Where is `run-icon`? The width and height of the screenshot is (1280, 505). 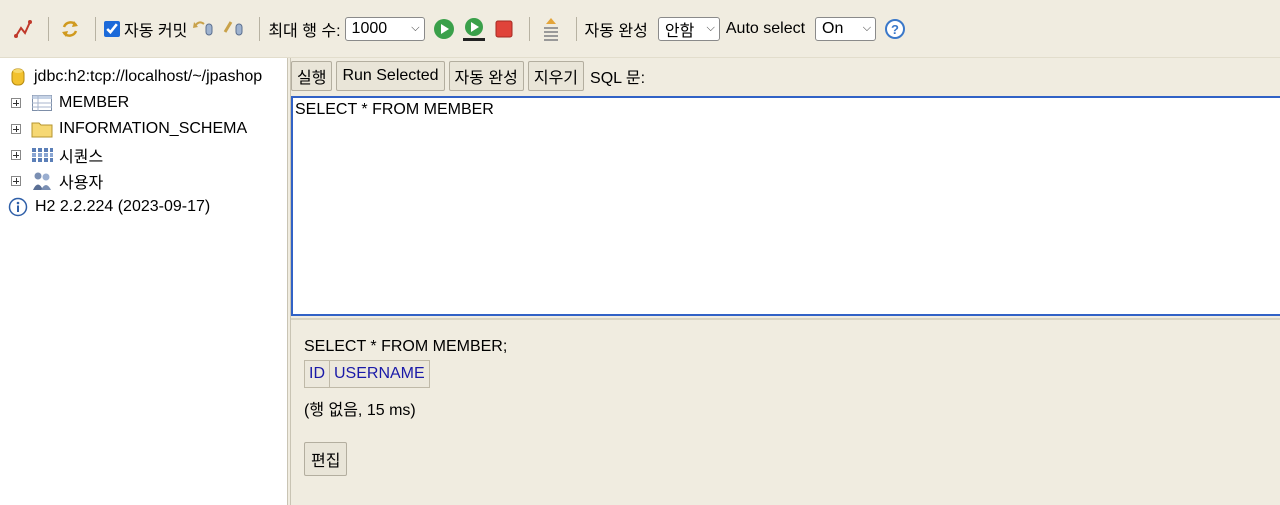 run-icon is located at coordinates (444, 29).